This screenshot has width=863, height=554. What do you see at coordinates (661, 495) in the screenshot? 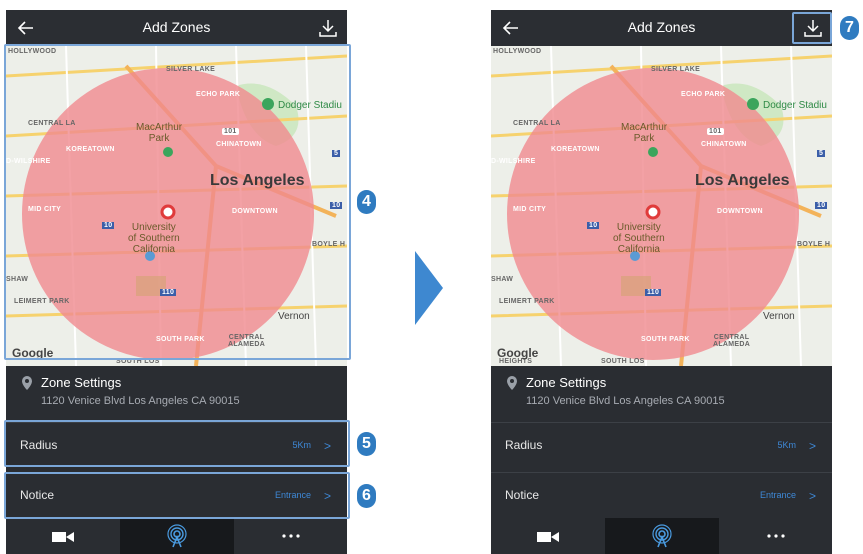
I see `notice-row: Notice Entrance >` at bounding box center [661, 495].